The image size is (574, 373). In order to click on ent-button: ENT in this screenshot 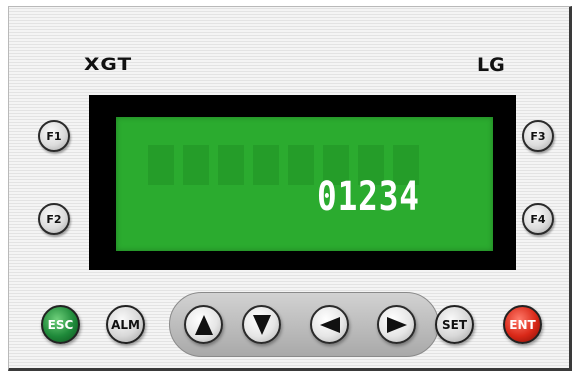, I will do `click(522, 324)`.